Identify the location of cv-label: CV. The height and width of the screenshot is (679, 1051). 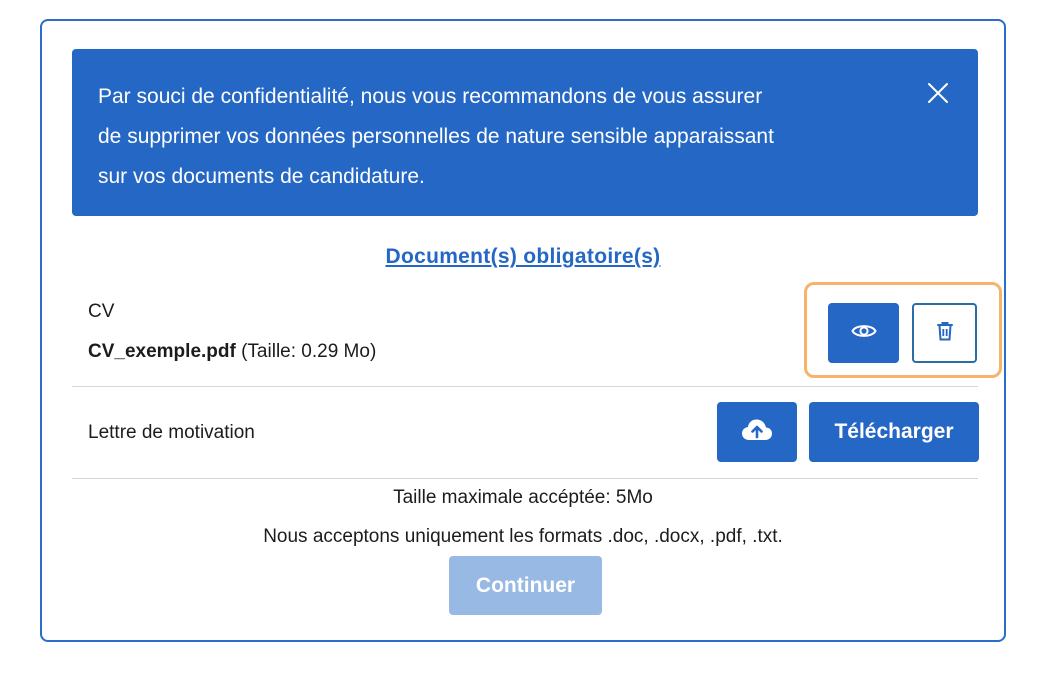
(101, 311).